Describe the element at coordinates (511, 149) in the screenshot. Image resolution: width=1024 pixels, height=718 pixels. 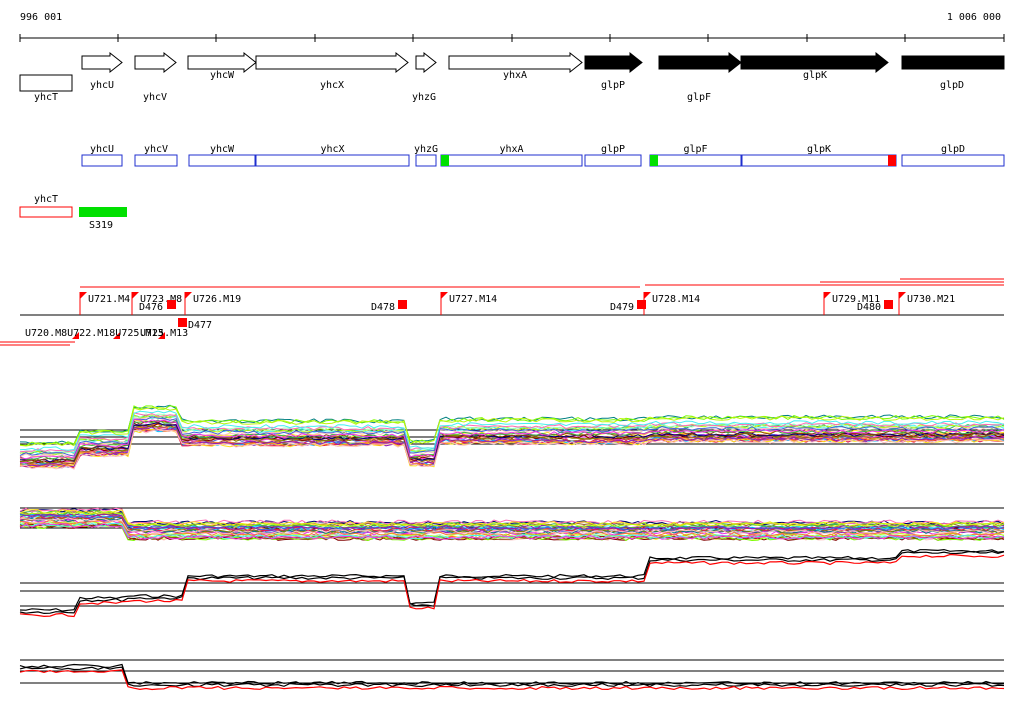
I see `feature-box-label-yhxA: yhxA` at that location.